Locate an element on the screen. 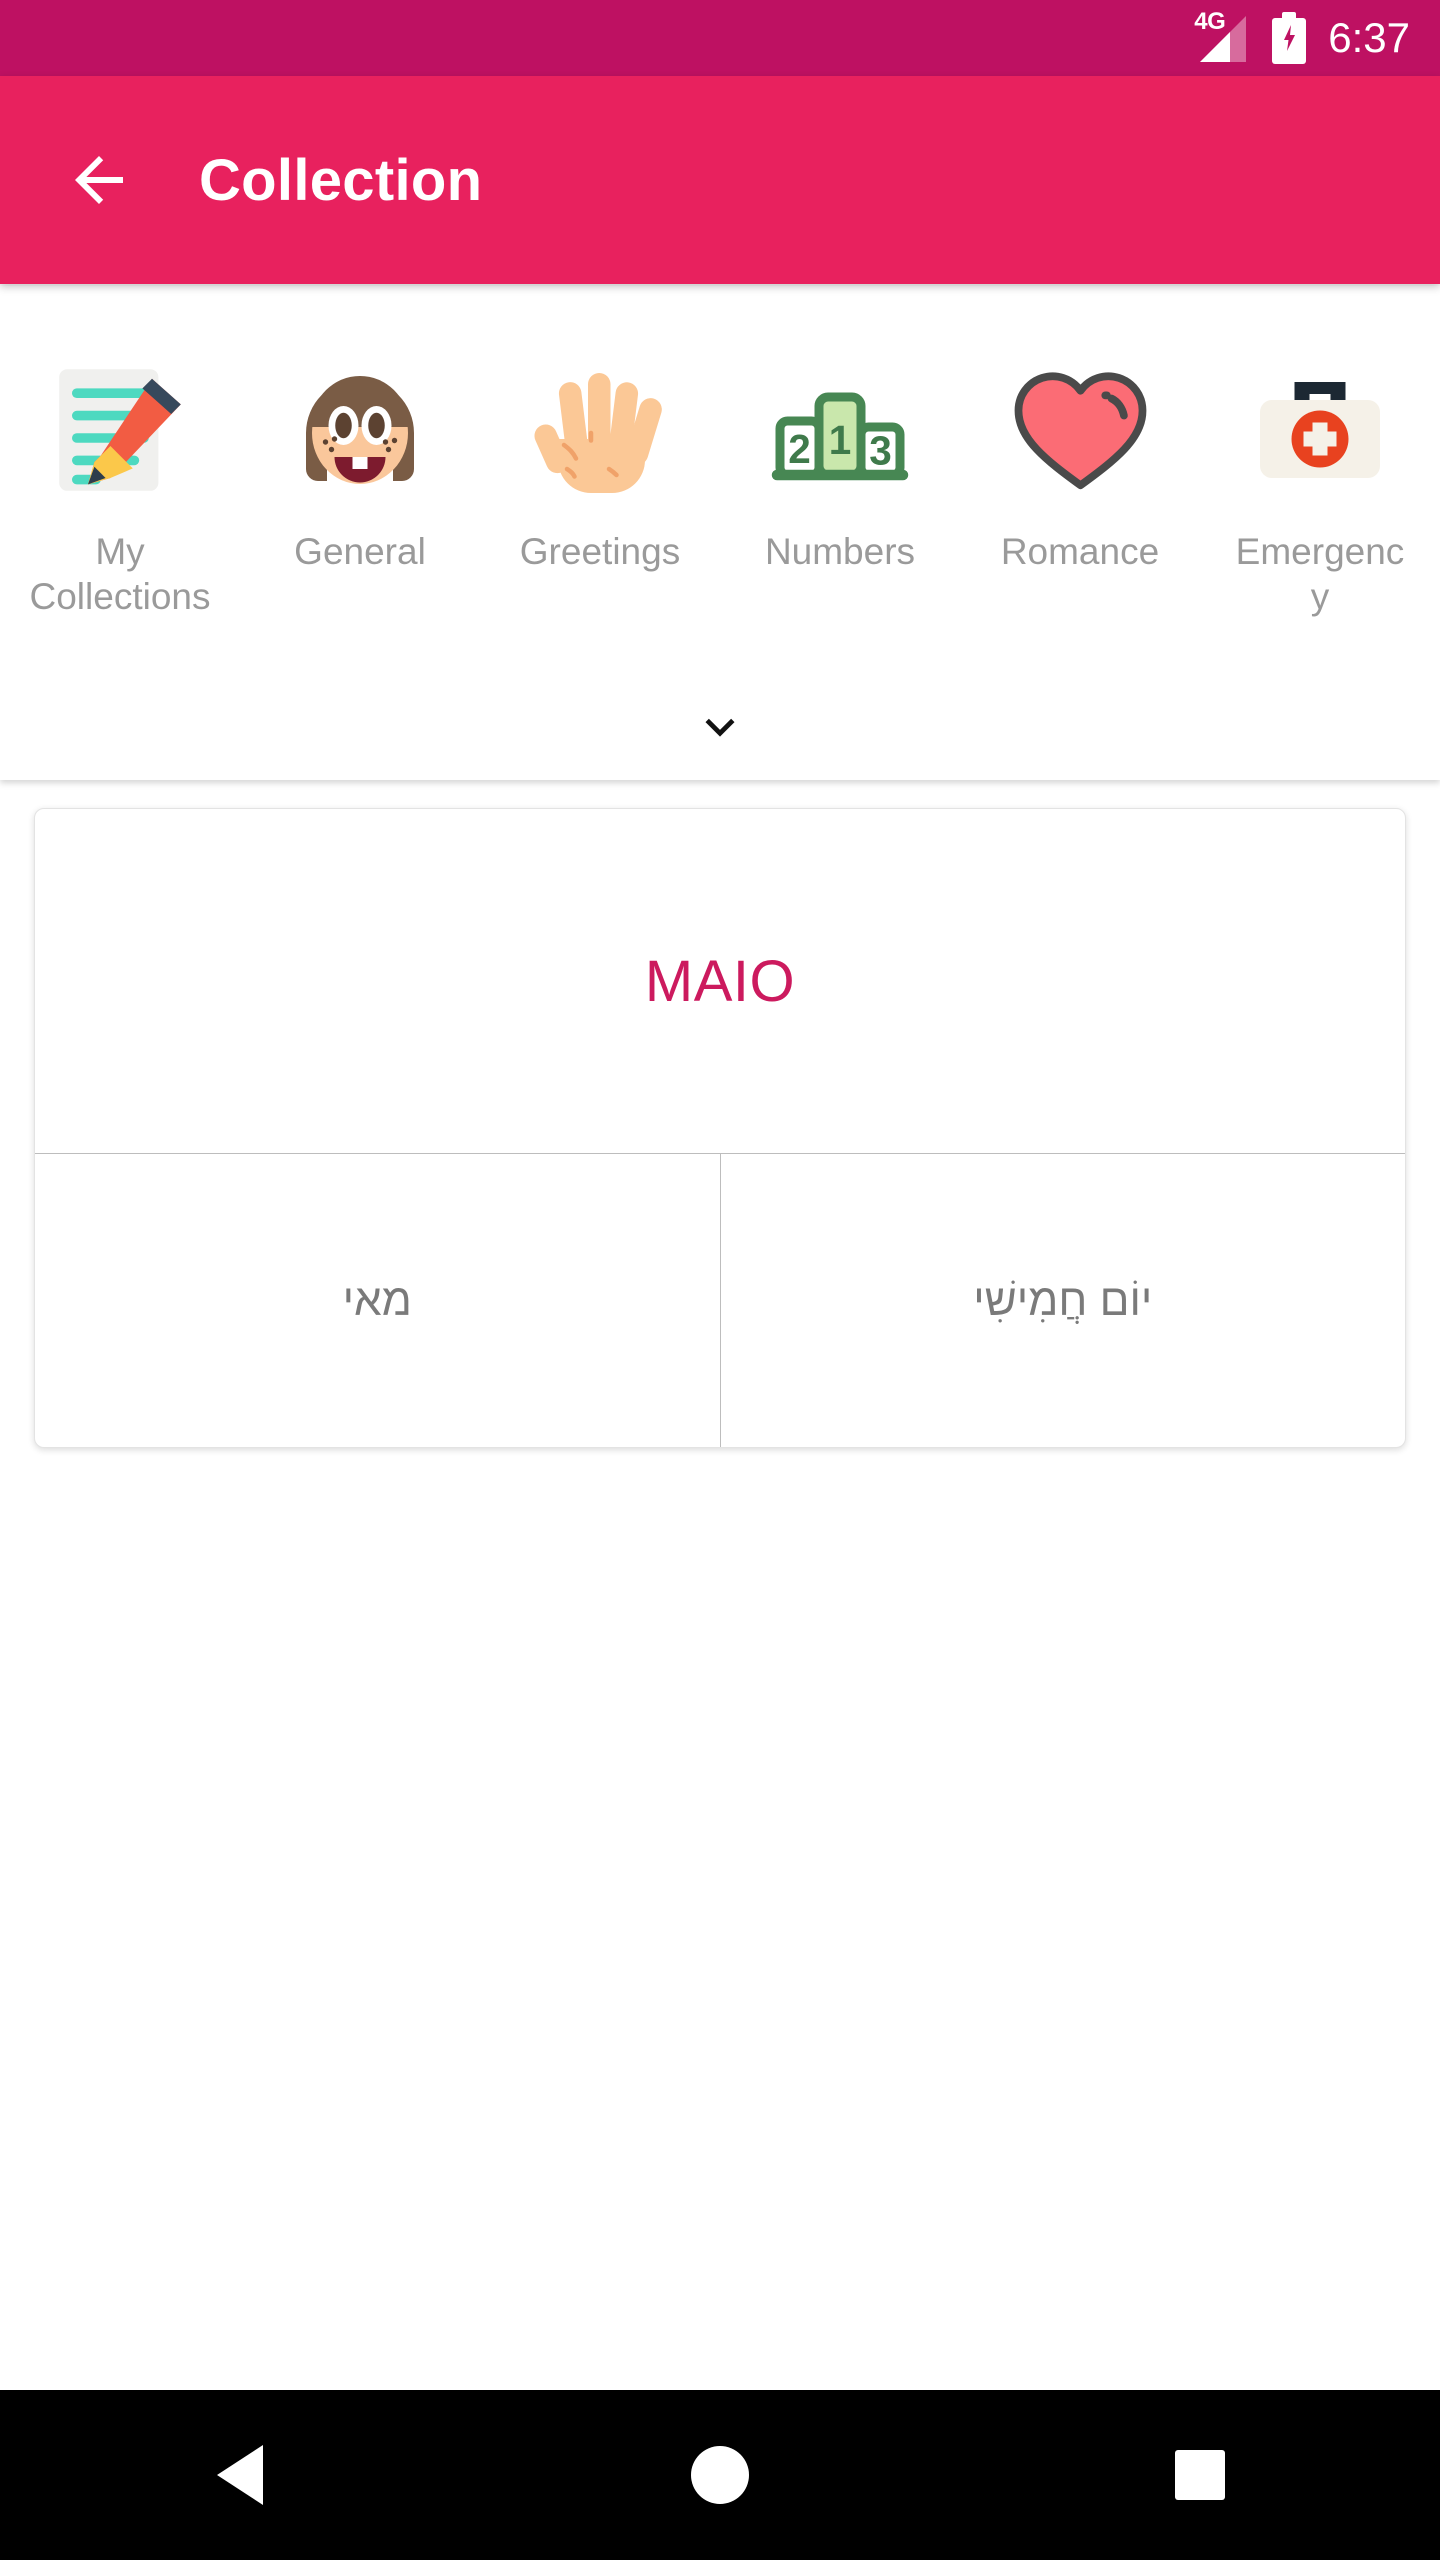 This screenshot has height=2560, width=1440. category-item-emergency: Emergency is located at coordinates (1320, 480).